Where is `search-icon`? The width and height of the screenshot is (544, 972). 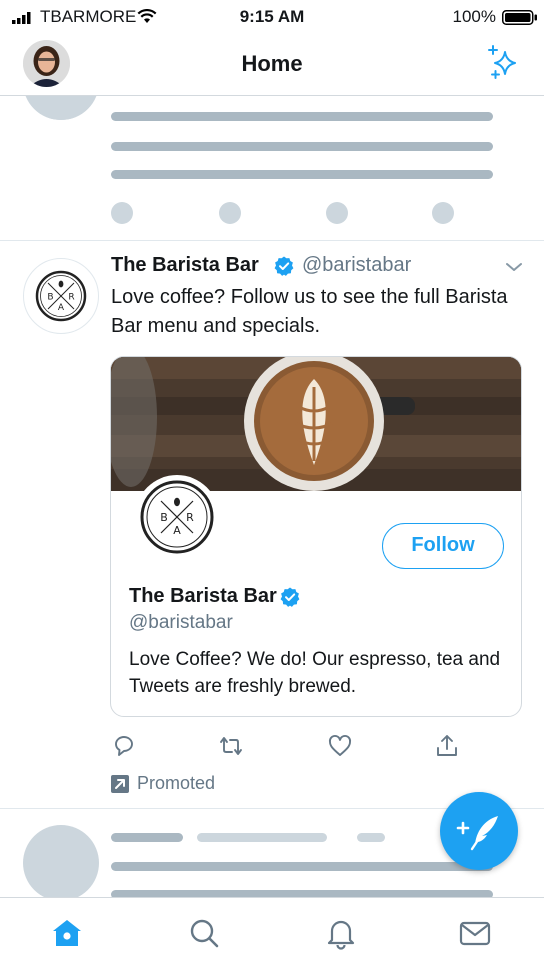
search-icon is located at coordinates (204, 933).